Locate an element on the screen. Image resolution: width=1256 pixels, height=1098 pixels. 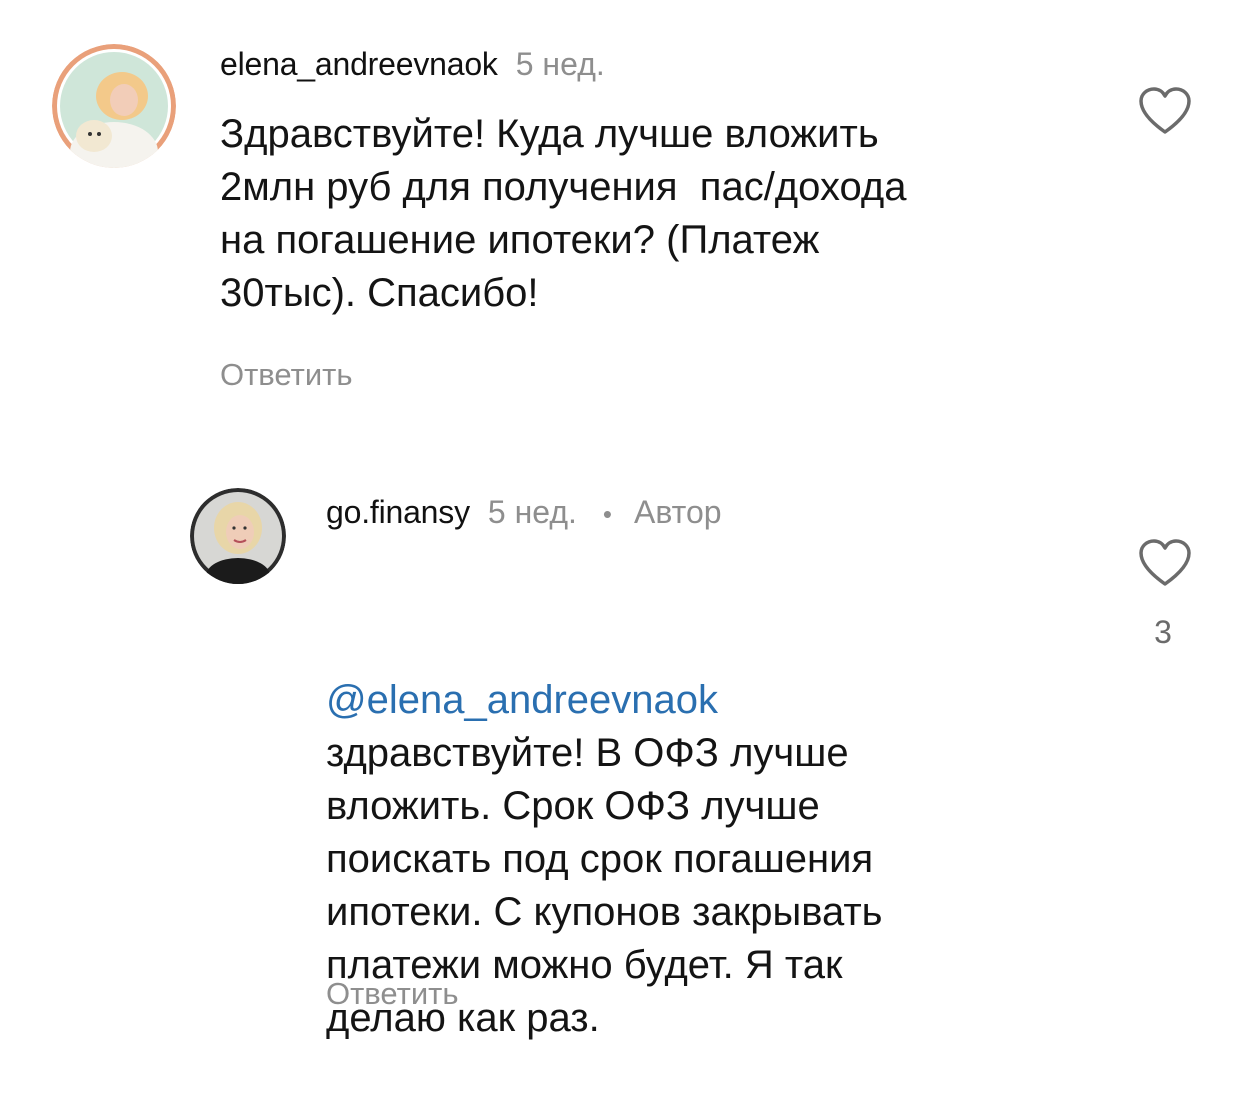
username: elena_andreevnaok is located at coordinates (359, 64).